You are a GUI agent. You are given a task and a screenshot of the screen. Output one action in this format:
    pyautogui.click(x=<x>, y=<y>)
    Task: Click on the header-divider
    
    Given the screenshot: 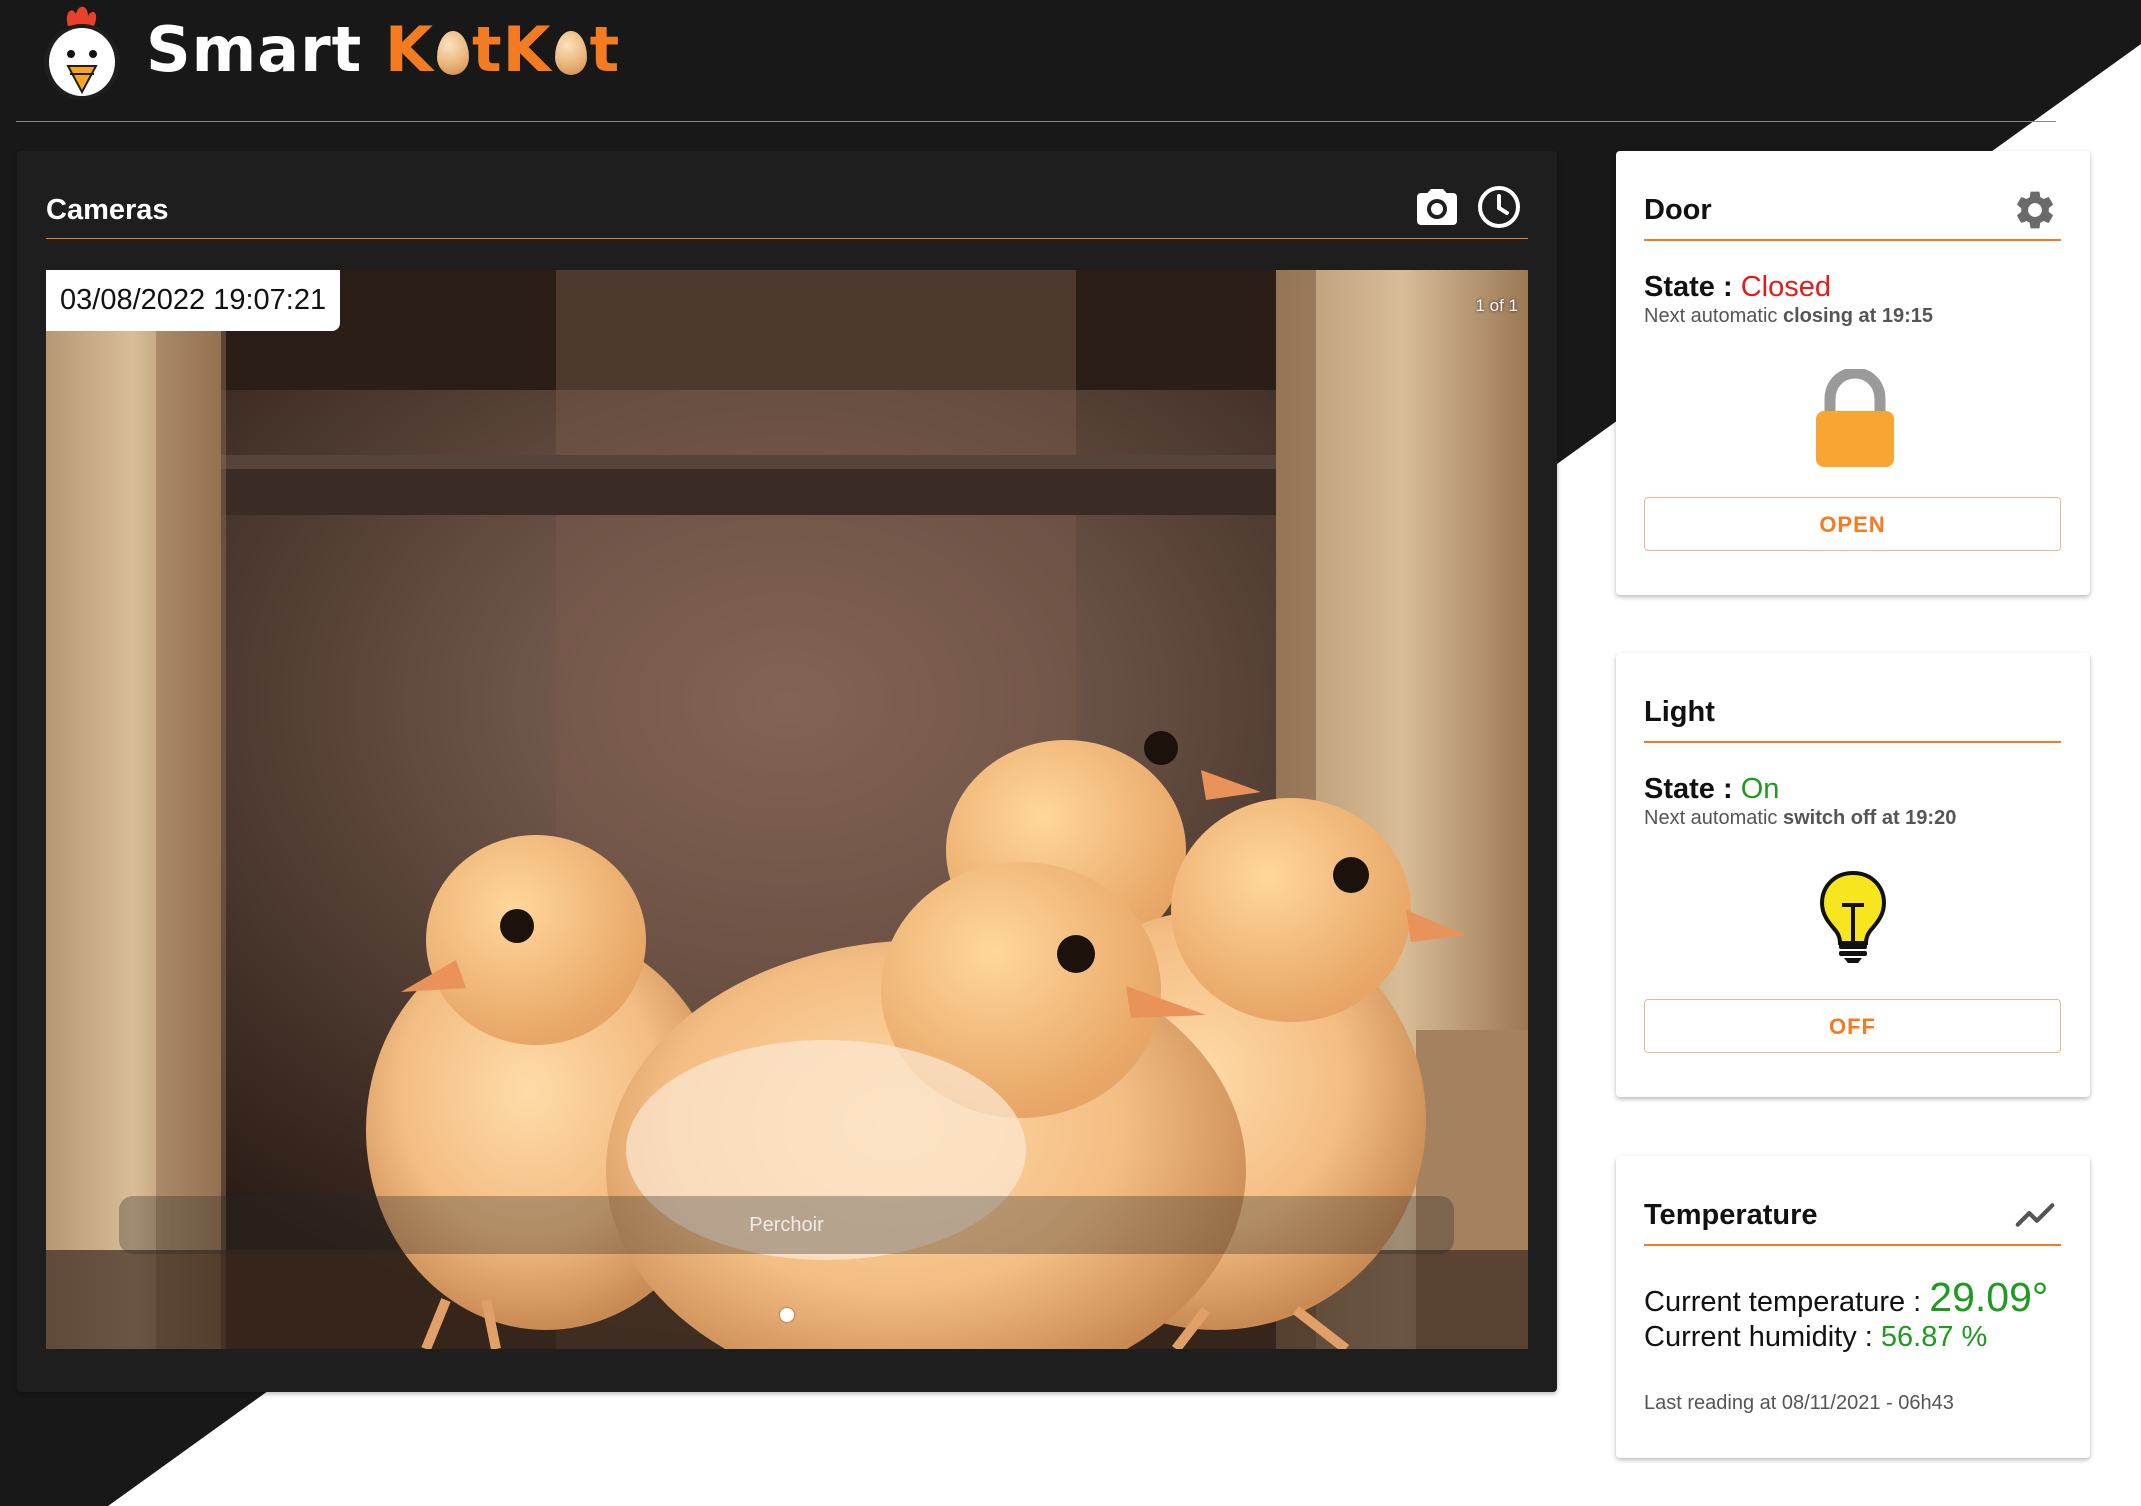 What is the action you would take?
    pyautogui.click(x=1036, y=121)
    